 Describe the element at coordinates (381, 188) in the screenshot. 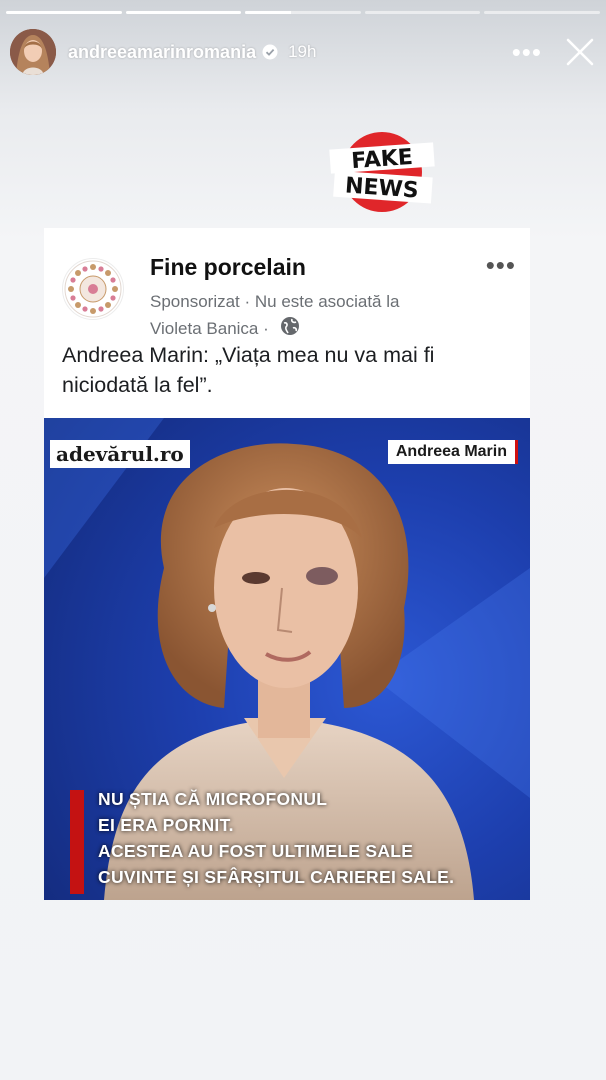

I see `sticker-news-text: NEWS` at that location.